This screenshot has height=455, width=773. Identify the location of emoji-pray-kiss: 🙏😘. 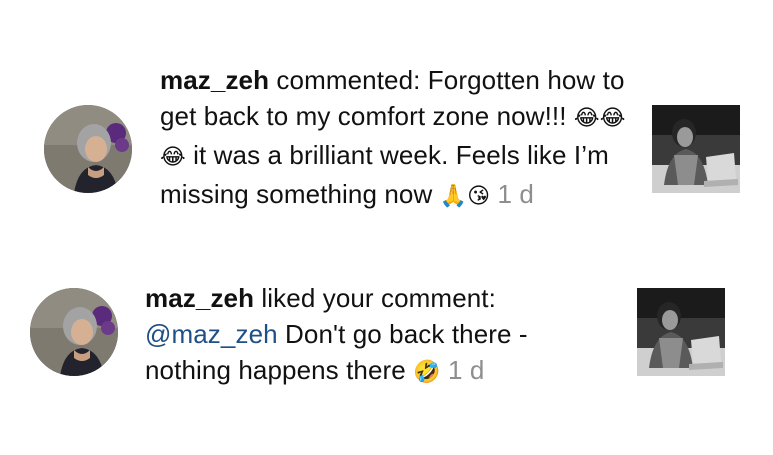
(465, 196).